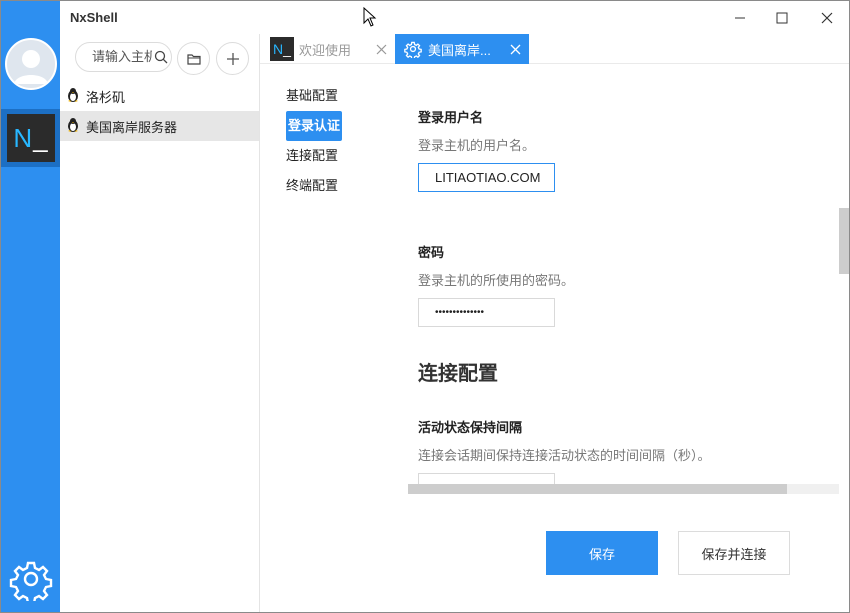 This screenshot has width=850, height=613. What do you see at coordinates (564, 455) in the screenshot?
I see `keepalive-desc: 连接会话期间保持连接活动状态的时间间隔（秒）。` at bounding box center [564, 455].